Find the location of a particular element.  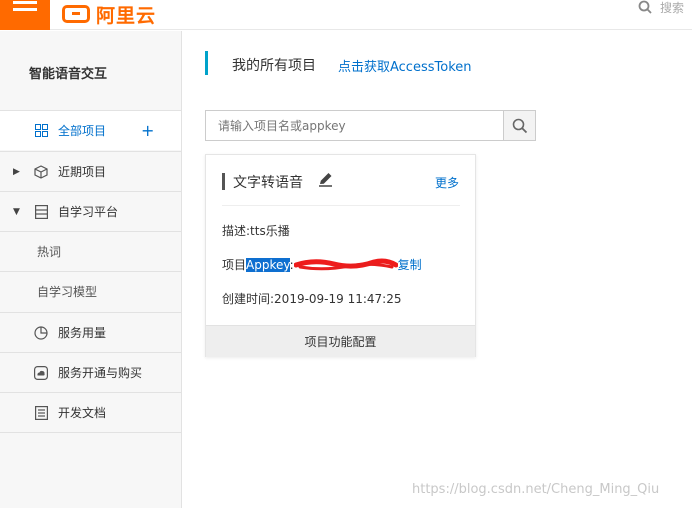

logo-text: 阿里云 is located at coordinates (126, 15).